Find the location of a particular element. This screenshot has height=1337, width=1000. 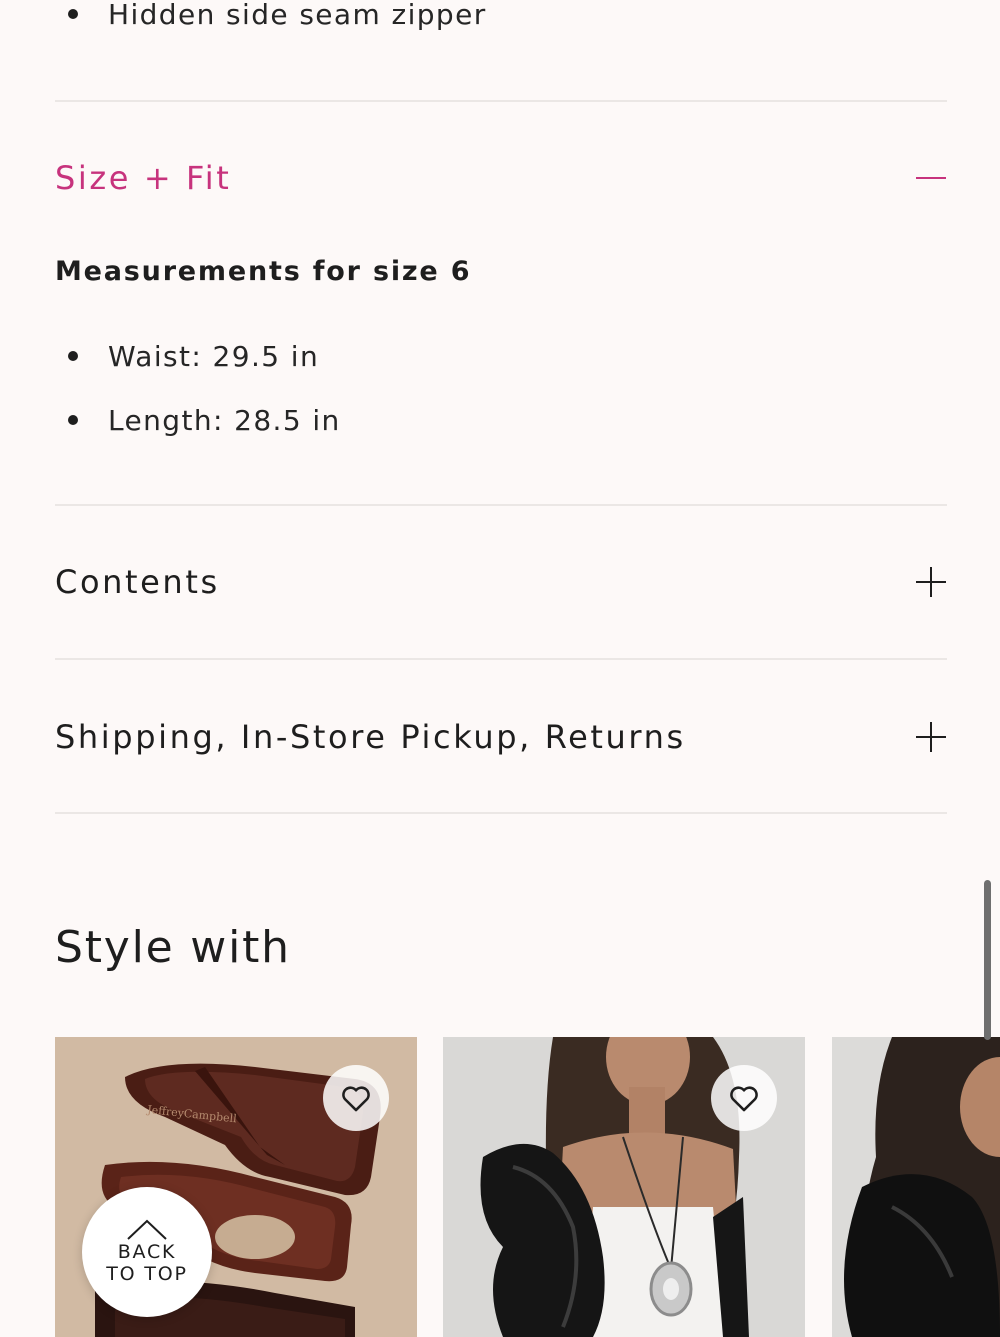

minus-icon is located at coordinates (931, 178).